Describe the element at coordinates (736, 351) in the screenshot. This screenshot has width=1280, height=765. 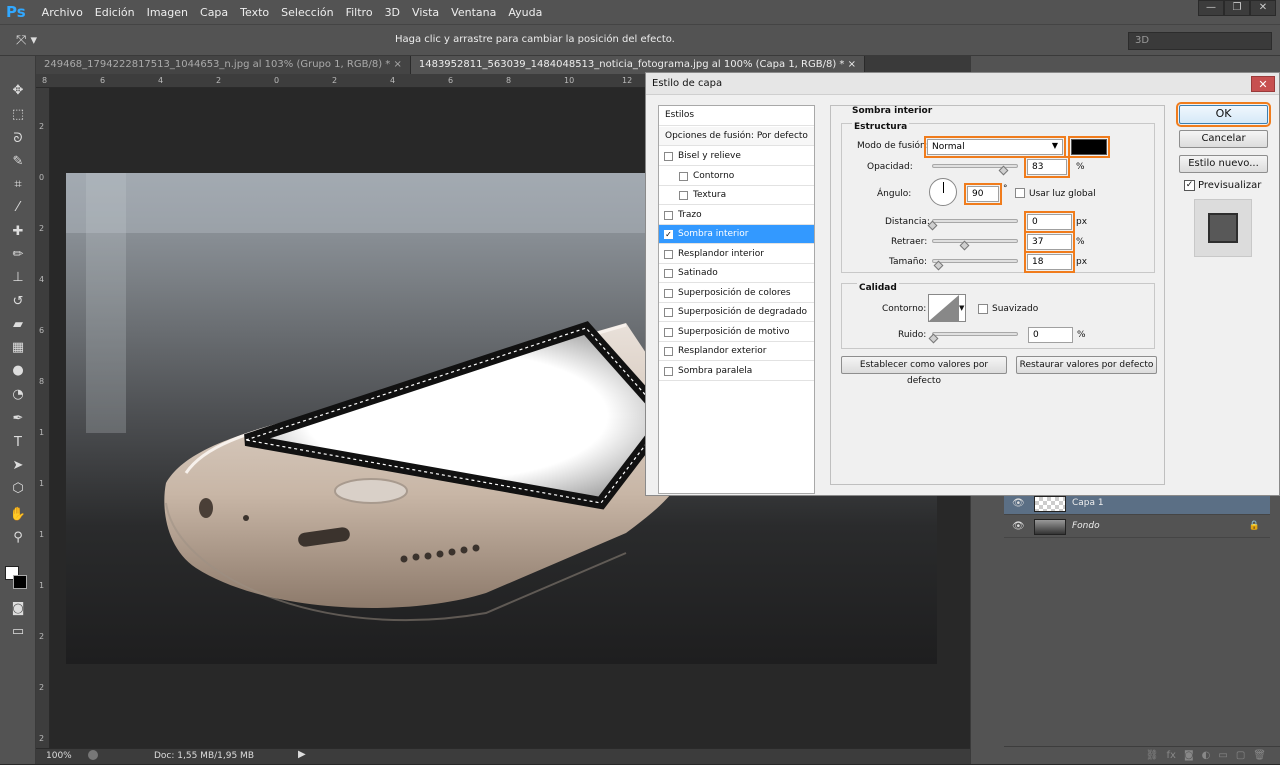
I see `style-item: Resplandor exterior` at that location.